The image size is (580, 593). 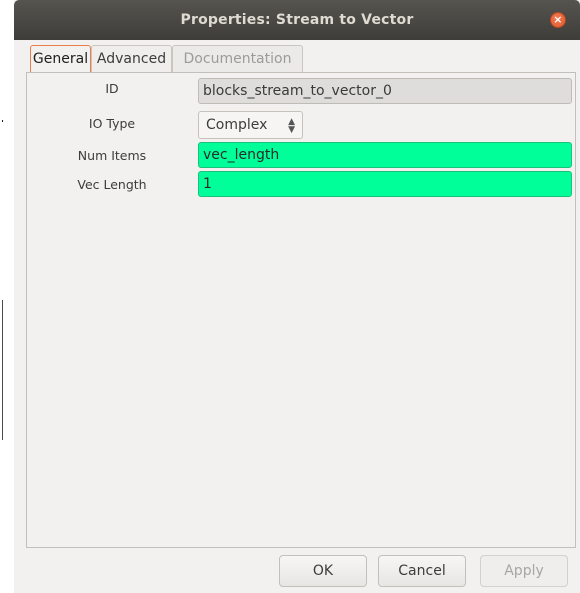 I want to click on tab-documentation: Documentation, so click(x=237, y=58).